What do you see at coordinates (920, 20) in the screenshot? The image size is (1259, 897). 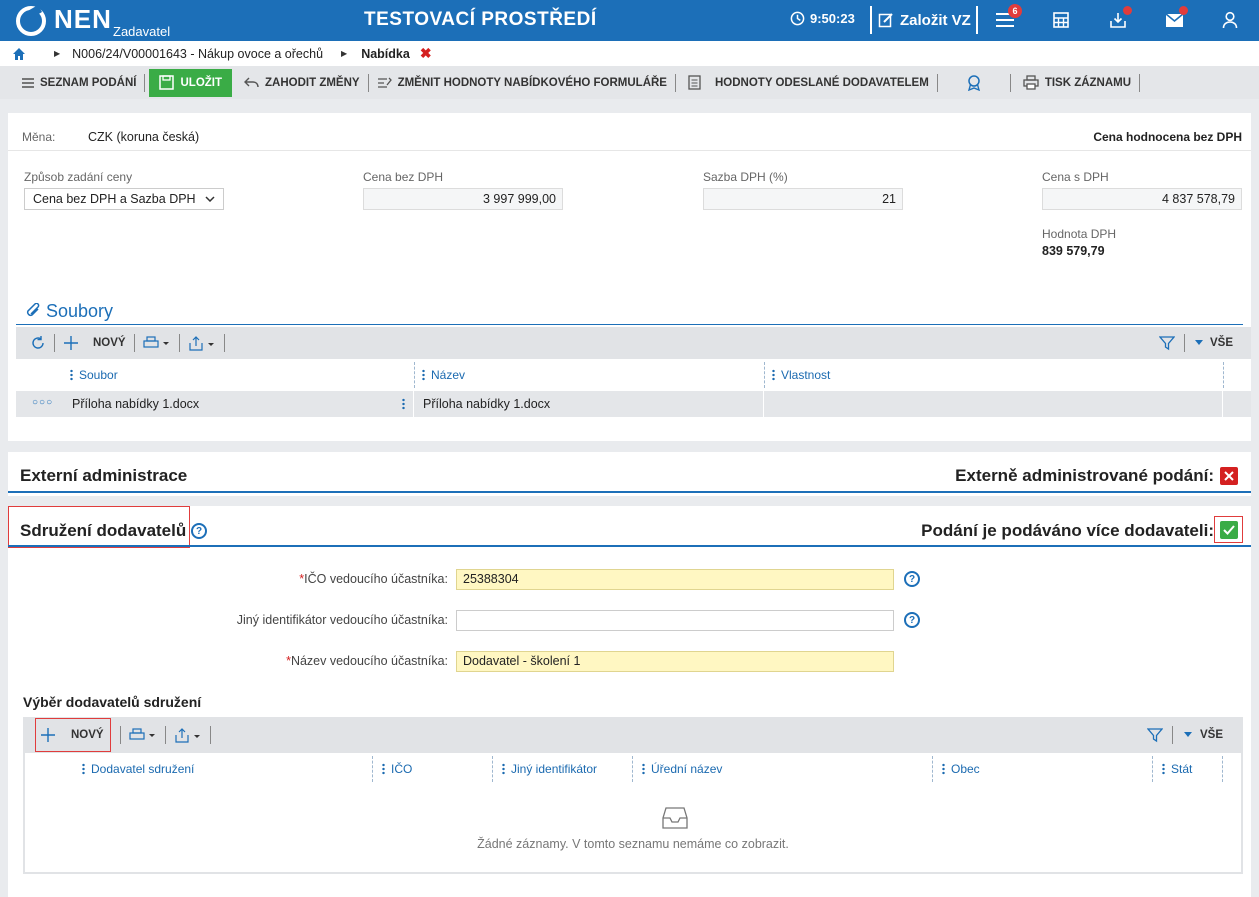 I see `create-tender-button: Založit VZ` at bounding box center [920, 20].